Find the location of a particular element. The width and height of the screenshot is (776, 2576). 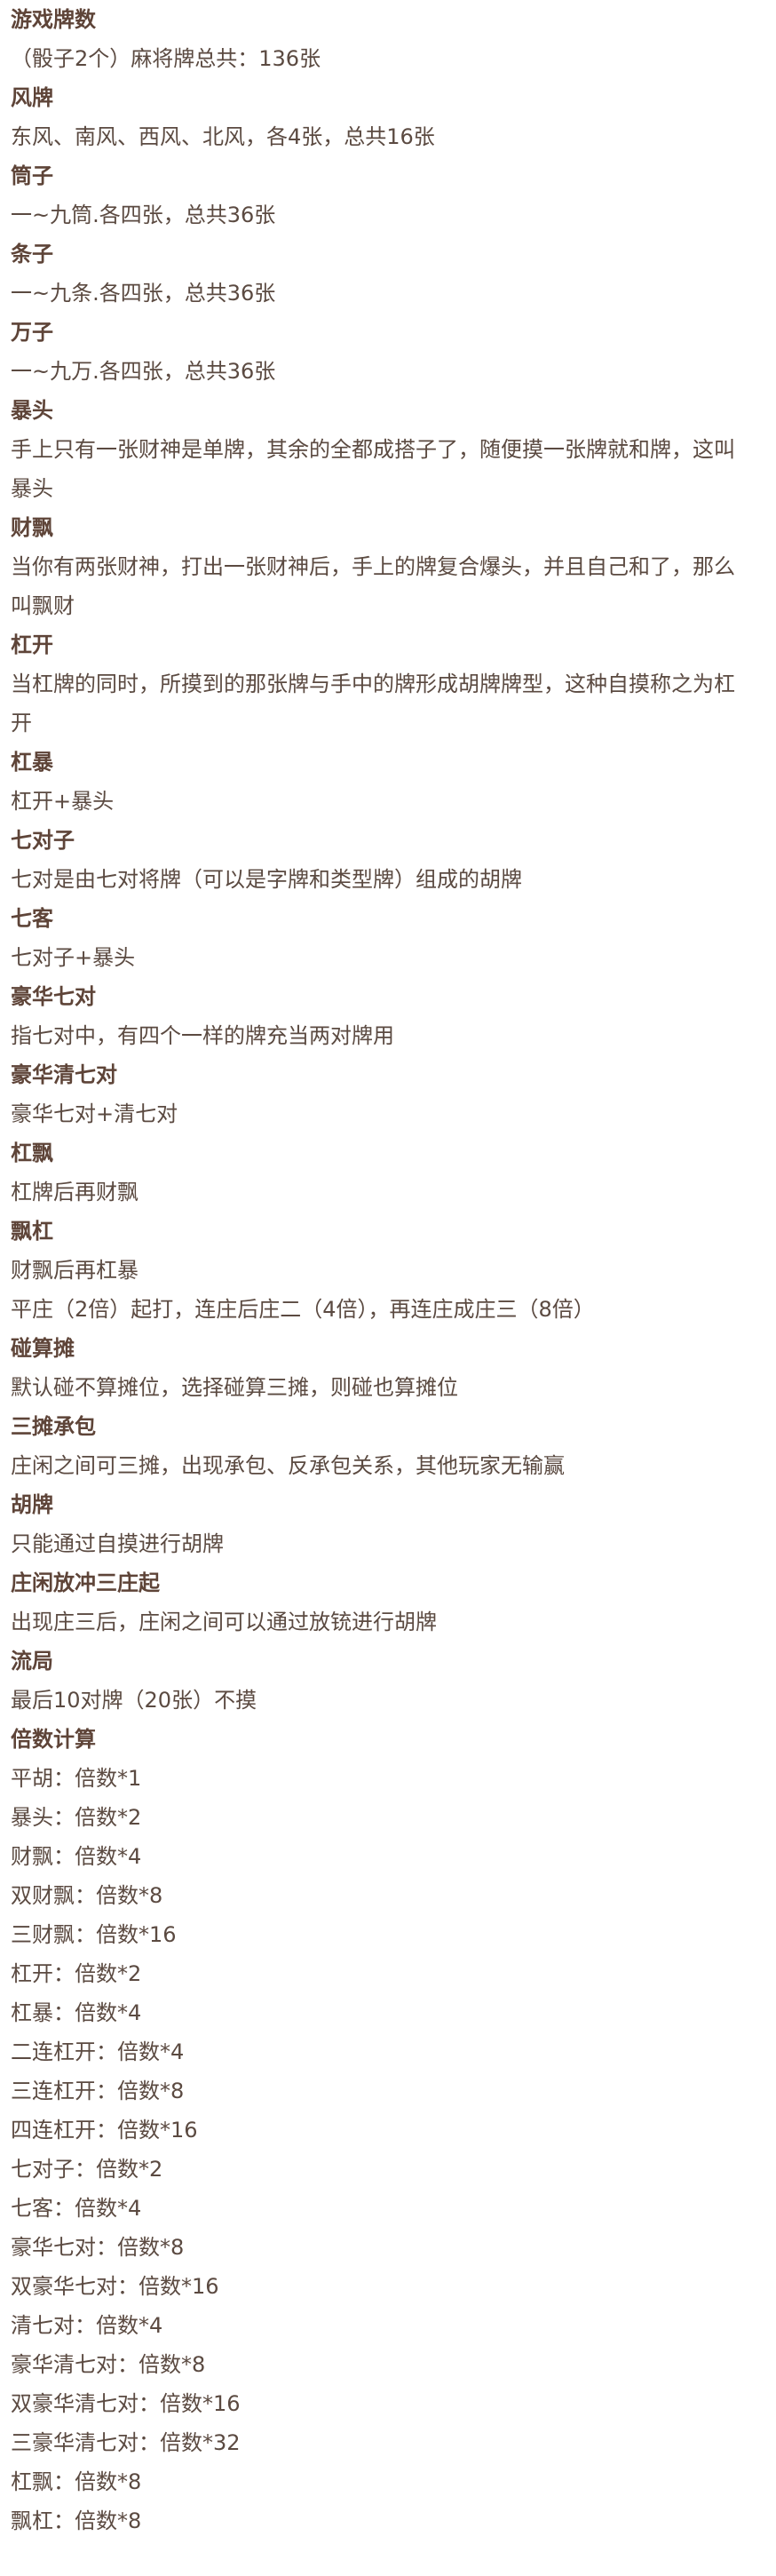

section-text-line: 手上只有一张财神是单牌，其余的全都成搭子了，随便摸一张牌就和牌，这叫 is located at coordinates (373, 449).